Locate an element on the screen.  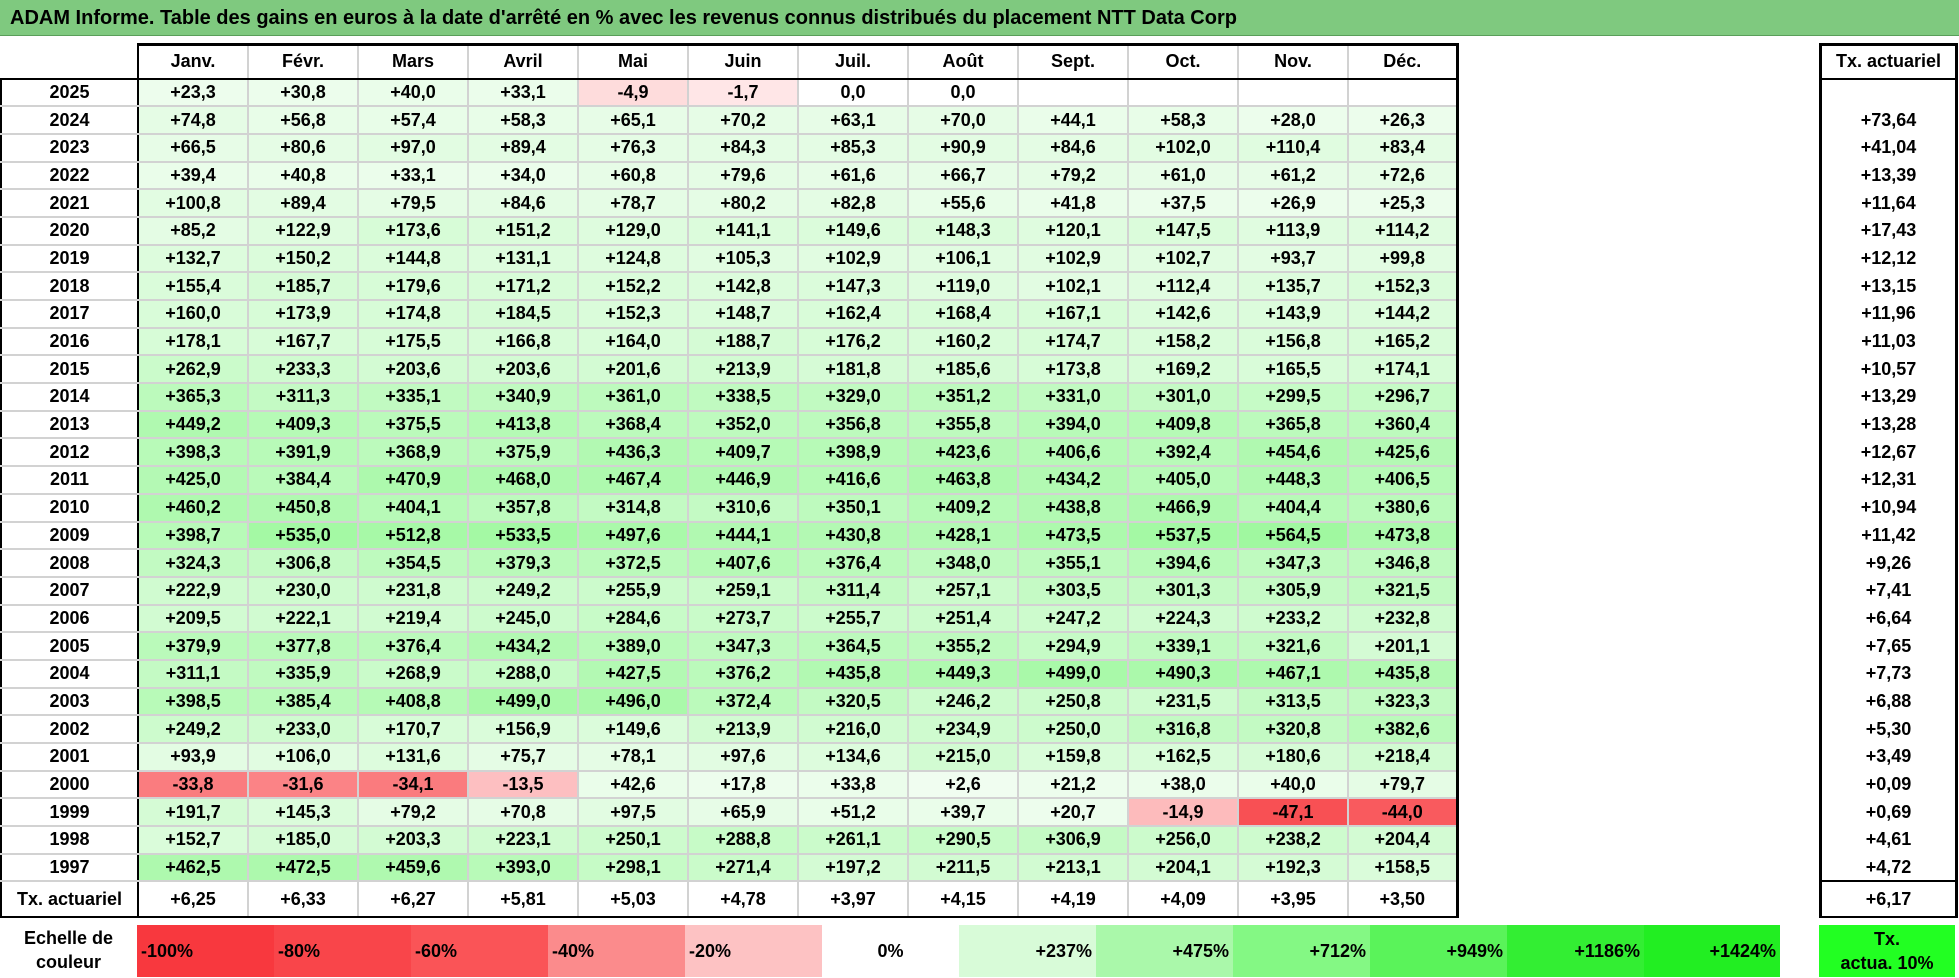
value-cell: +409,3 is located at coordinates (303, 424).